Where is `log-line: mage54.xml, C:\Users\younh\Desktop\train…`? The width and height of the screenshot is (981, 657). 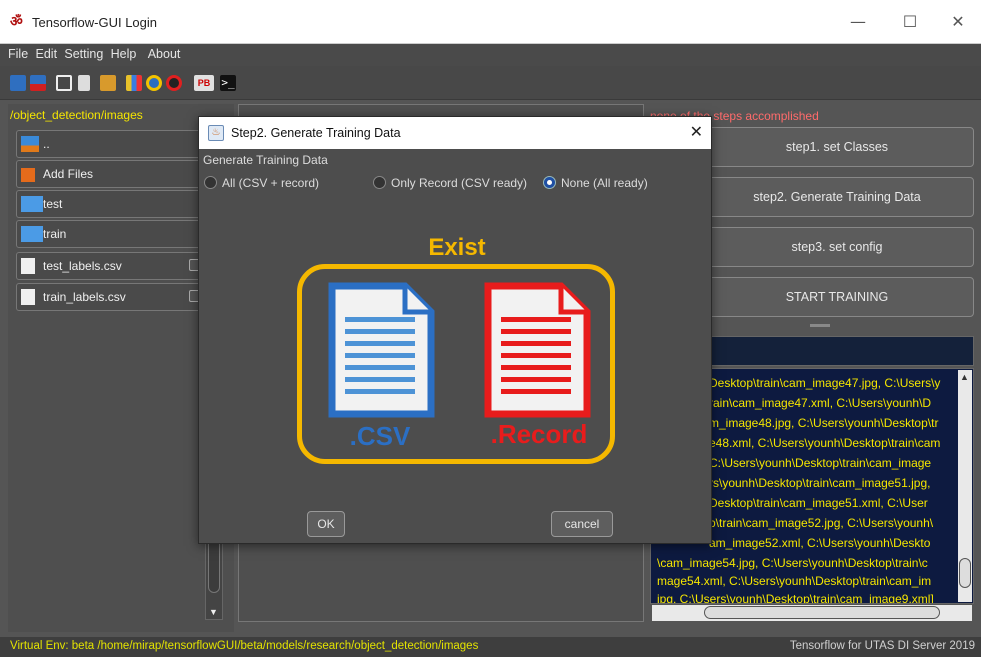
log-line: mage54.xml, C:\Users\younh\Desktop\train… is located at coordinates (794, 581).